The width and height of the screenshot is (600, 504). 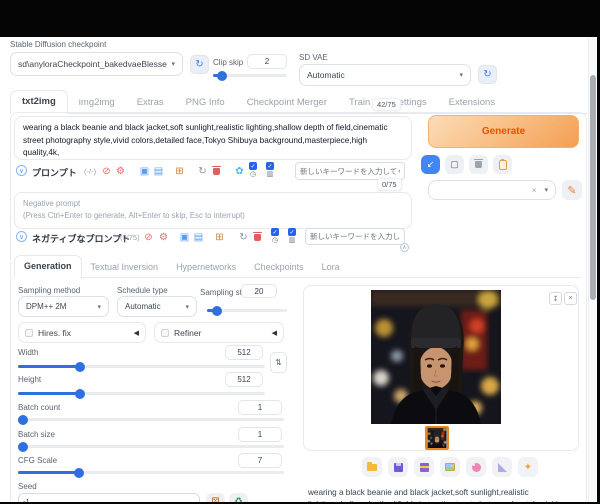 What do you see at coordinates (151, 472) in the screenshot?
I see `cfg-scale-slider` at bounding box center [151, 472].